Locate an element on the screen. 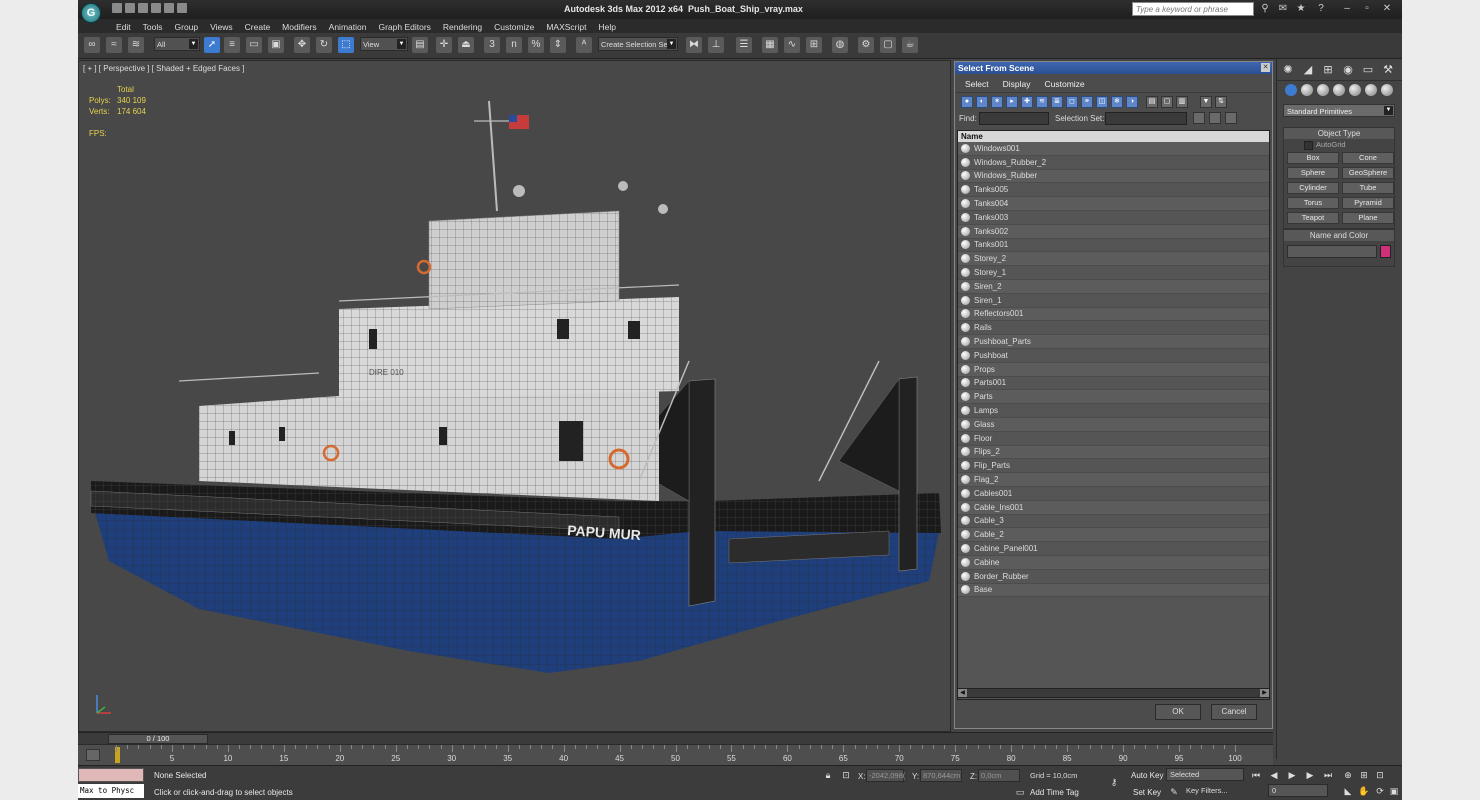 The image size is (1480, 800). list-item: Props is located at coordinates (1113, 369).